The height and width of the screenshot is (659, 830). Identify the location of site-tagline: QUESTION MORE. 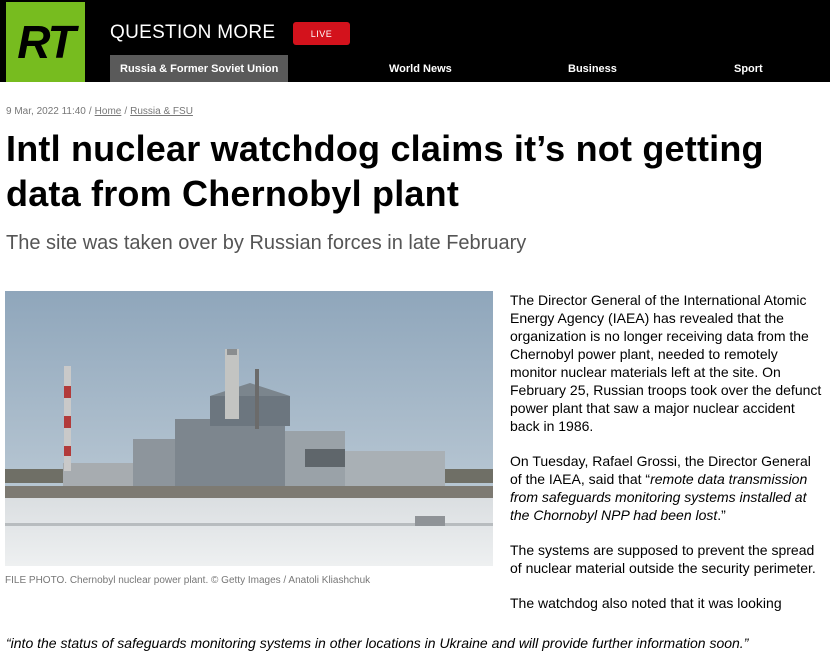
(193, 32).